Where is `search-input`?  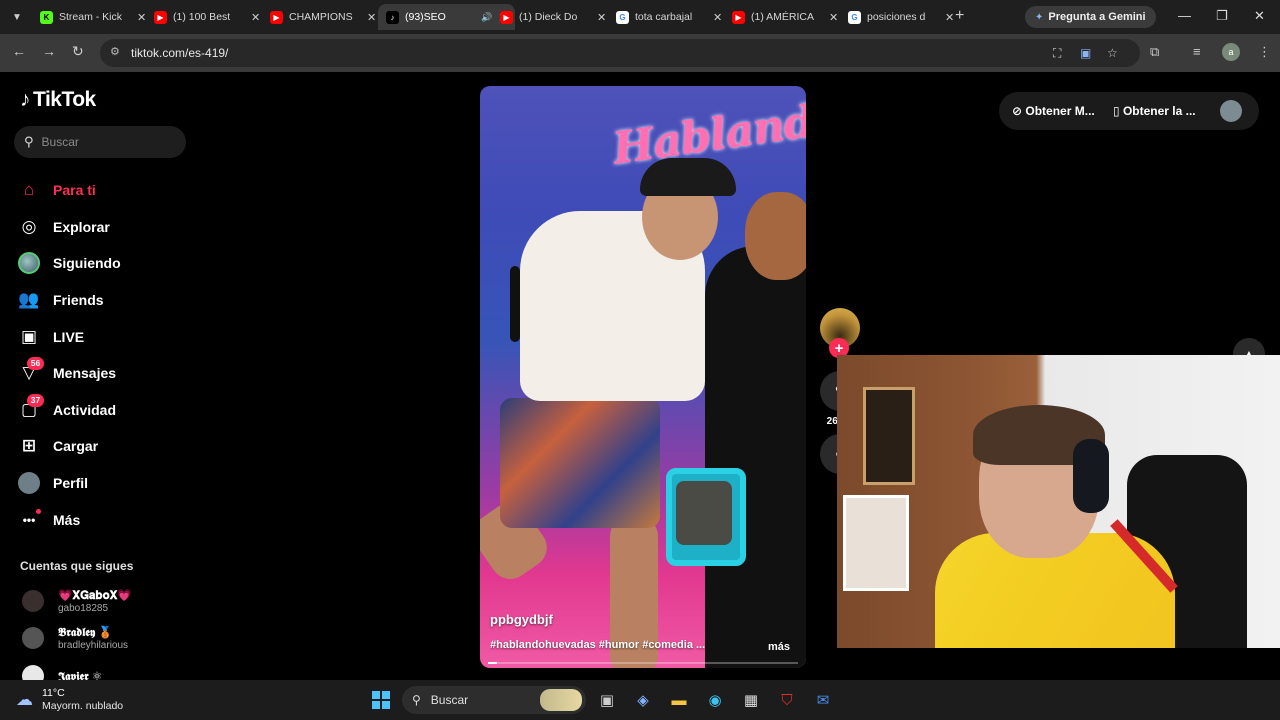 search-input is located at coordinates (101, 142).